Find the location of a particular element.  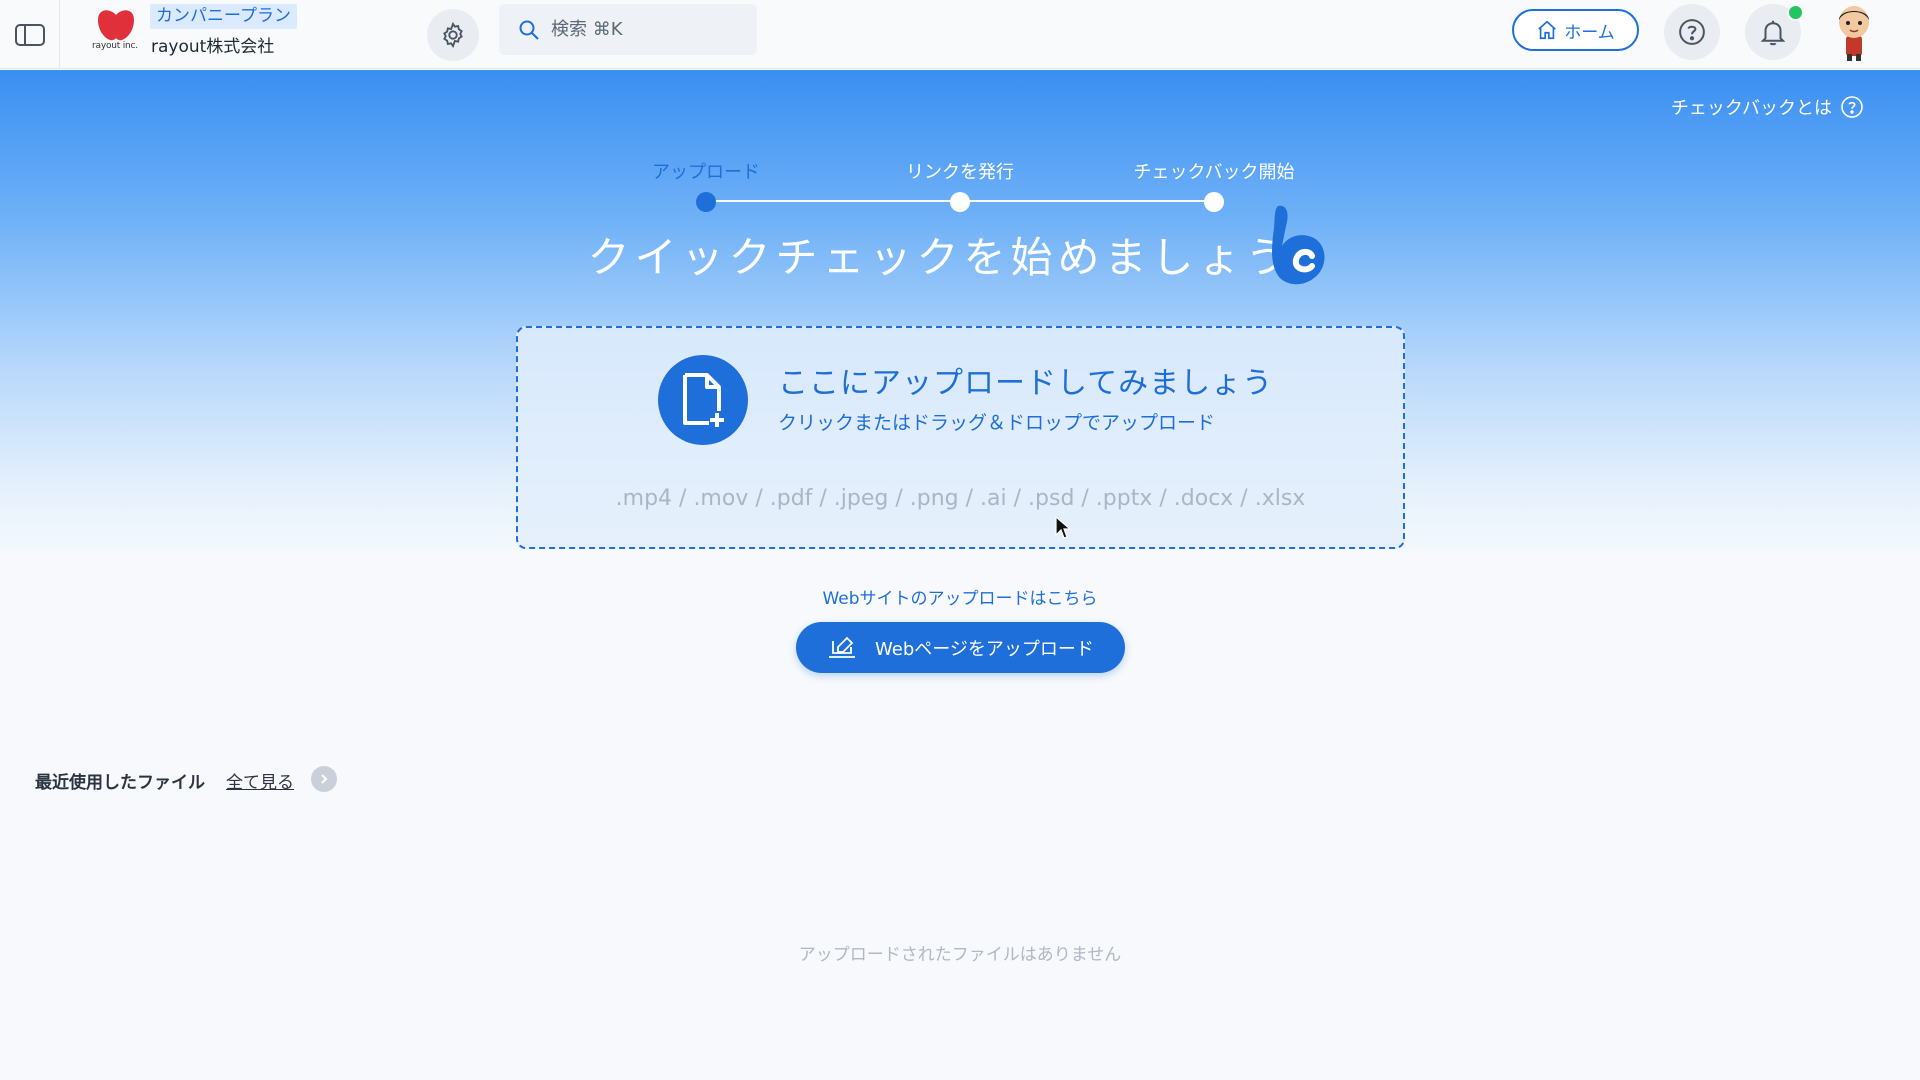

step-label-link: リンクを発行 is located at coordinates (960, 172).